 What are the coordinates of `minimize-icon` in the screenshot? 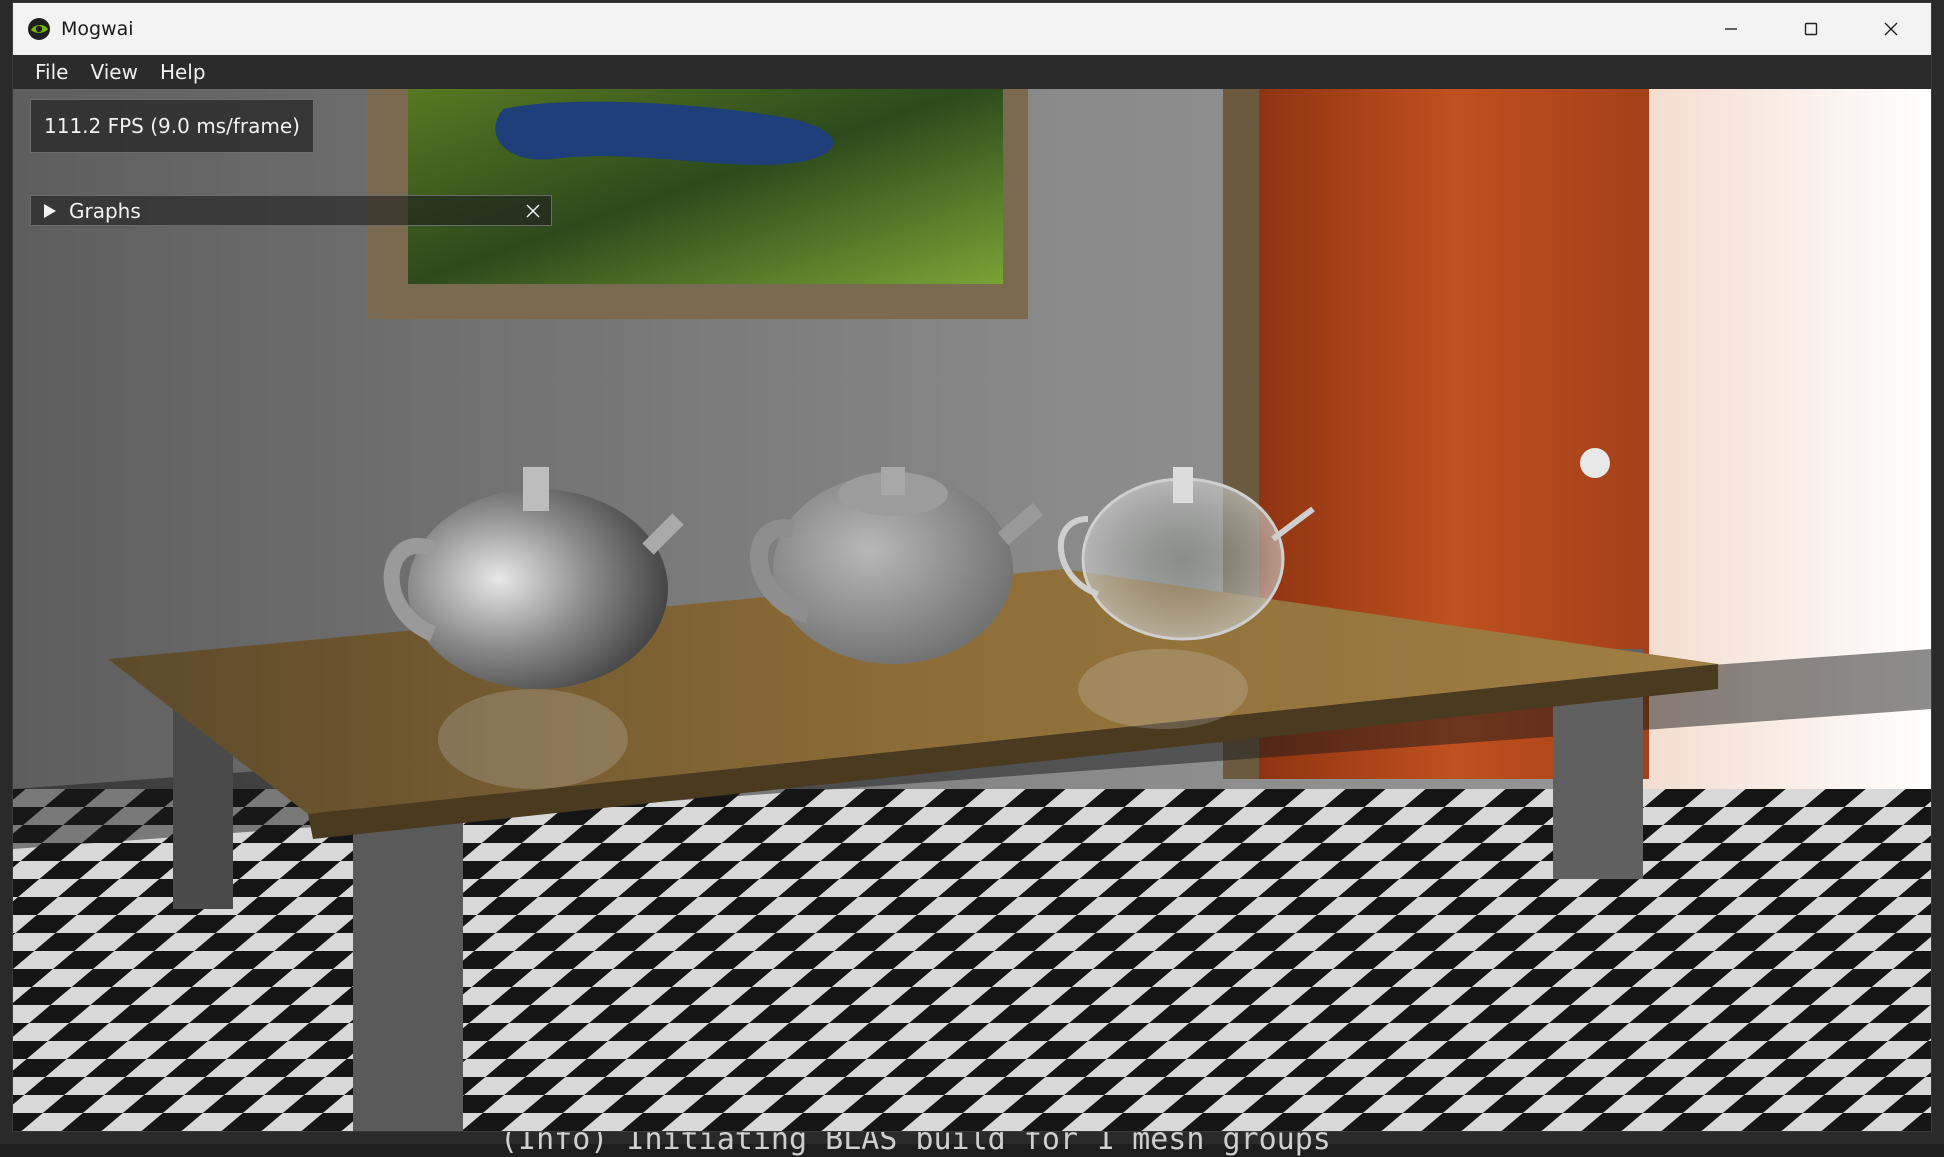 It's located at (1731, 29).